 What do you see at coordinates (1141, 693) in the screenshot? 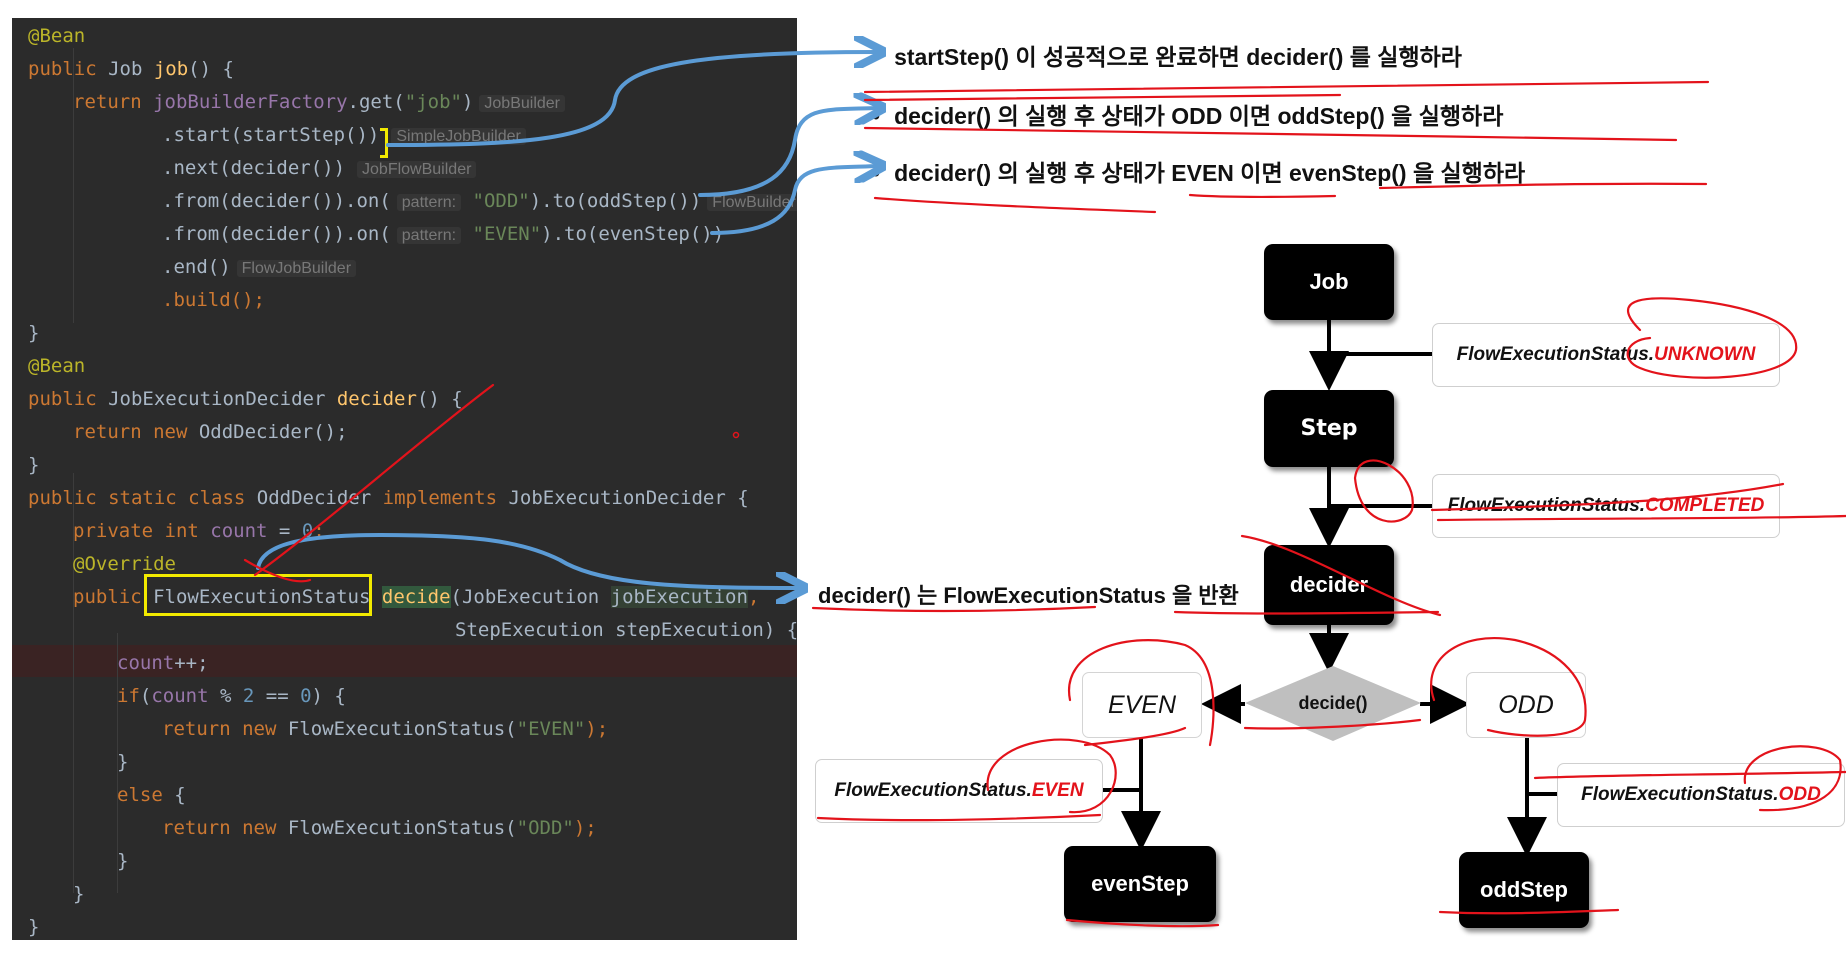
I see `red-circle-even` at bounding box center [1141, 693].